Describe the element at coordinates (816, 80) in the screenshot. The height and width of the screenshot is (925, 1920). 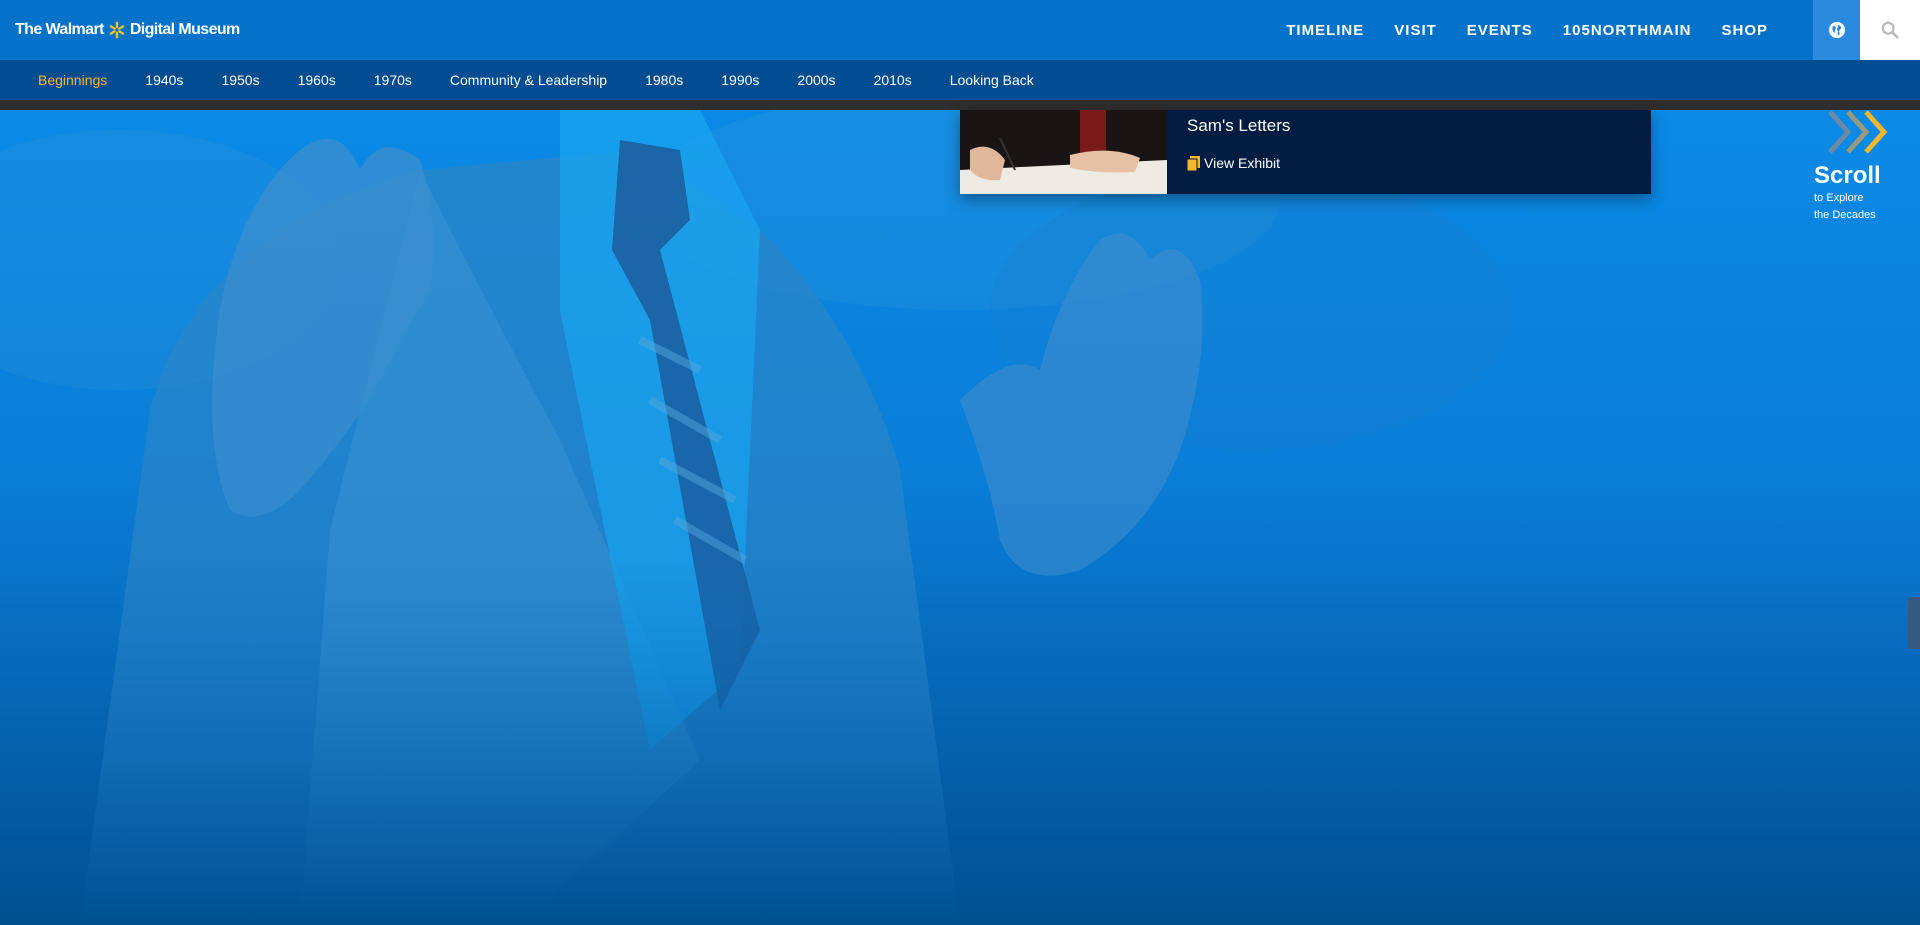
I see `decade-2000s: 2000s` at that location.